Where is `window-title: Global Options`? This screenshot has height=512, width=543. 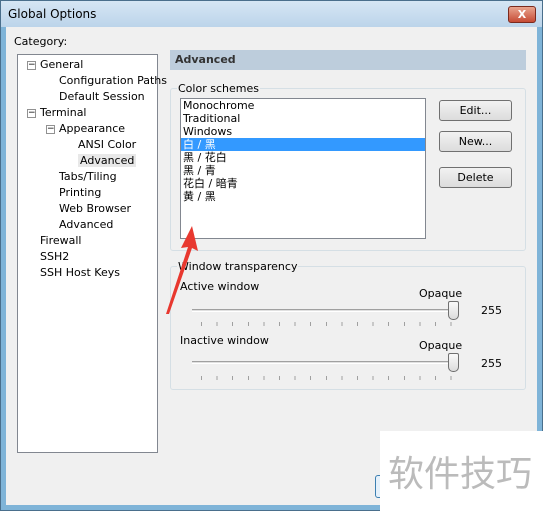
window-title: Global Options is located at coordinates (52, 14).